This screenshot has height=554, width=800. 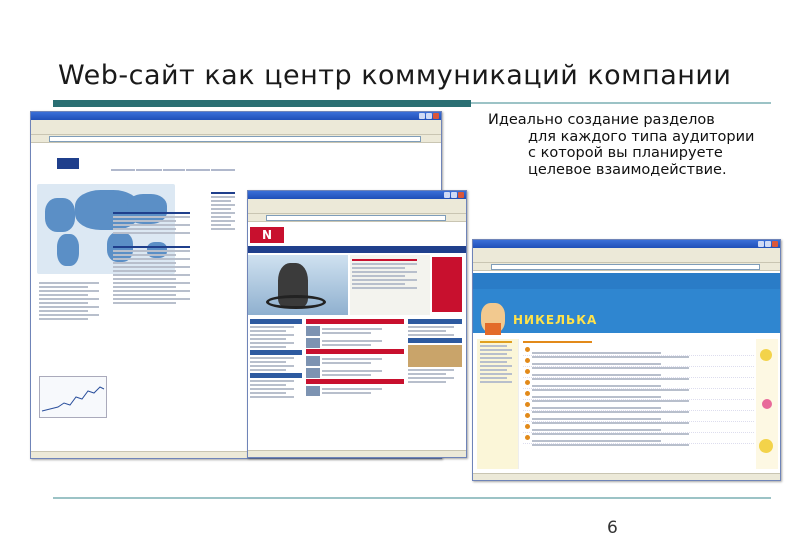 What do you see at coordinates (767, 404) in the screenshot?
I see `nikelka-flowers-decoration` at bounding box center [767, 404].